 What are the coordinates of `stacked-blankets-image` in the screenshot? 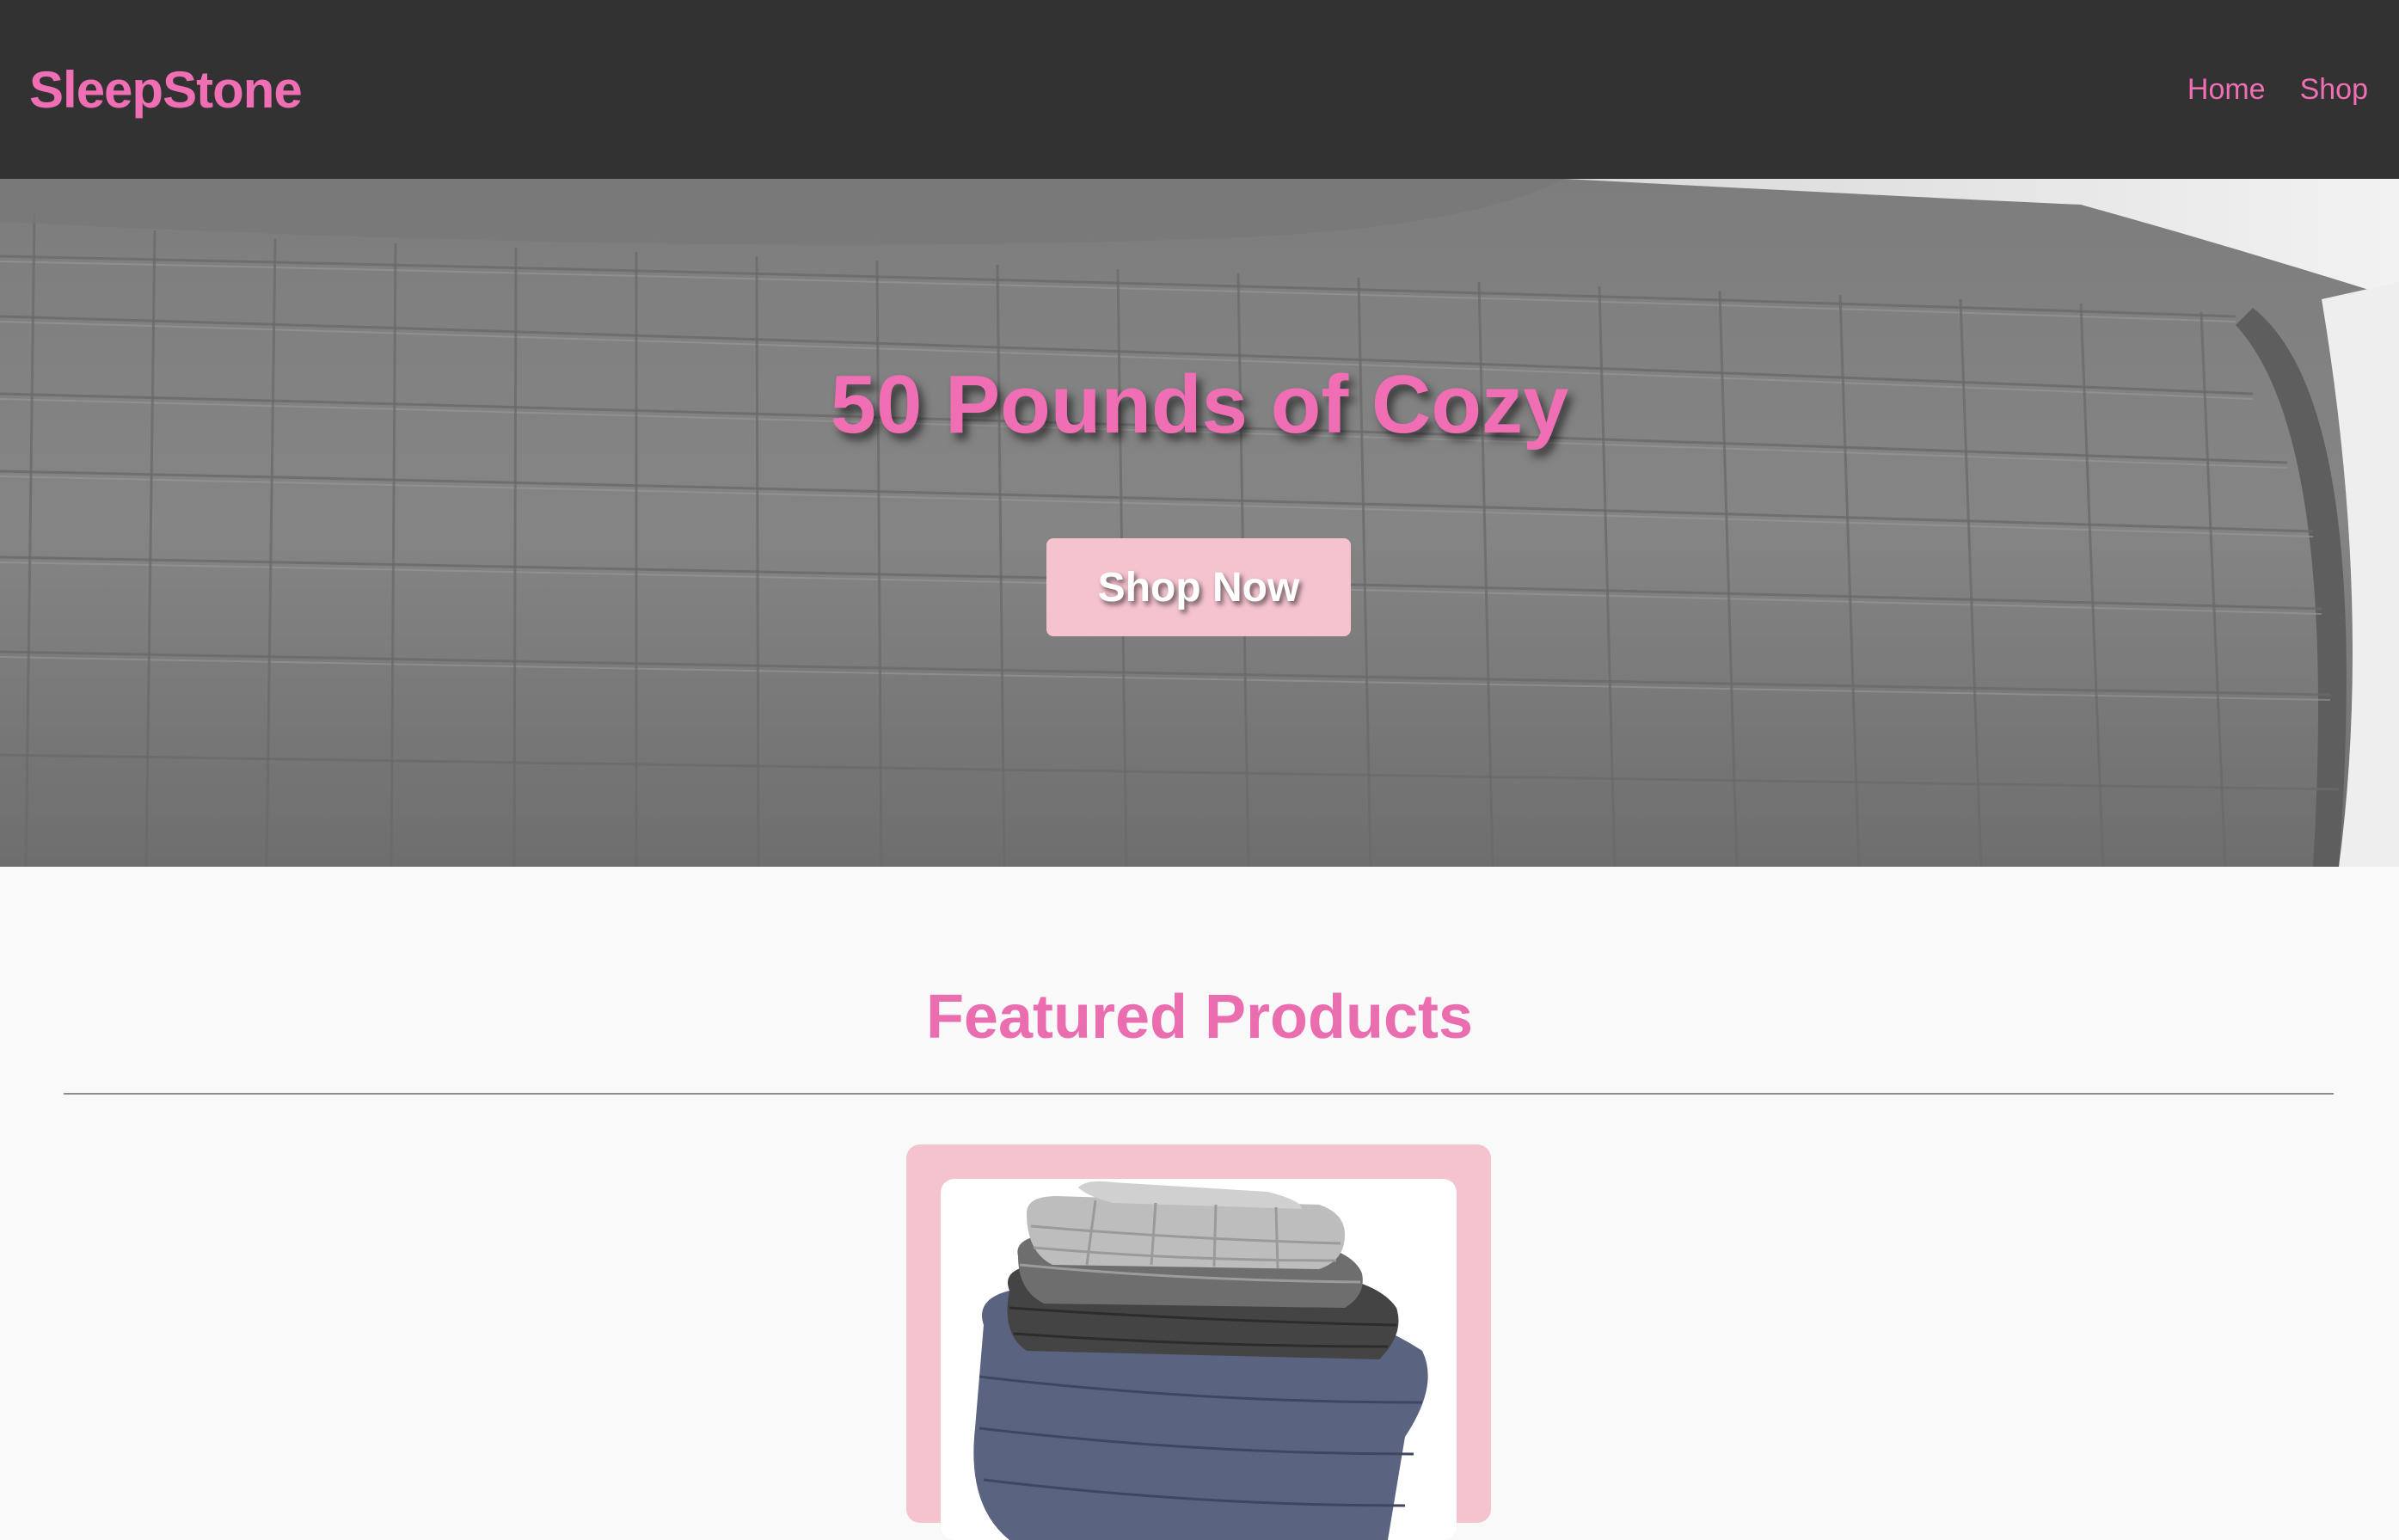 It's located at (1200, 1360).